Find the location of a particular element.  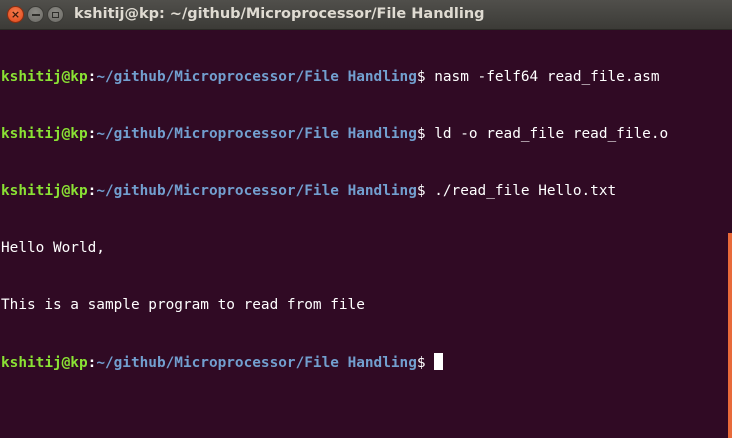

maximize-icon is located at coordinates (55, 14).